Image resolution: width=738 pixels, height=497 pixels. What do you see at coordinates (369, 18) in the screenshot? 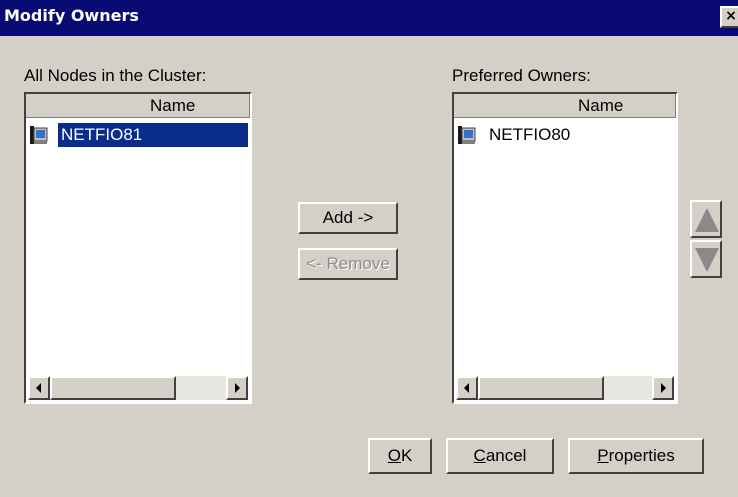
I see `title-bar: Modify Owners ×` at bounding box center [369, 18].